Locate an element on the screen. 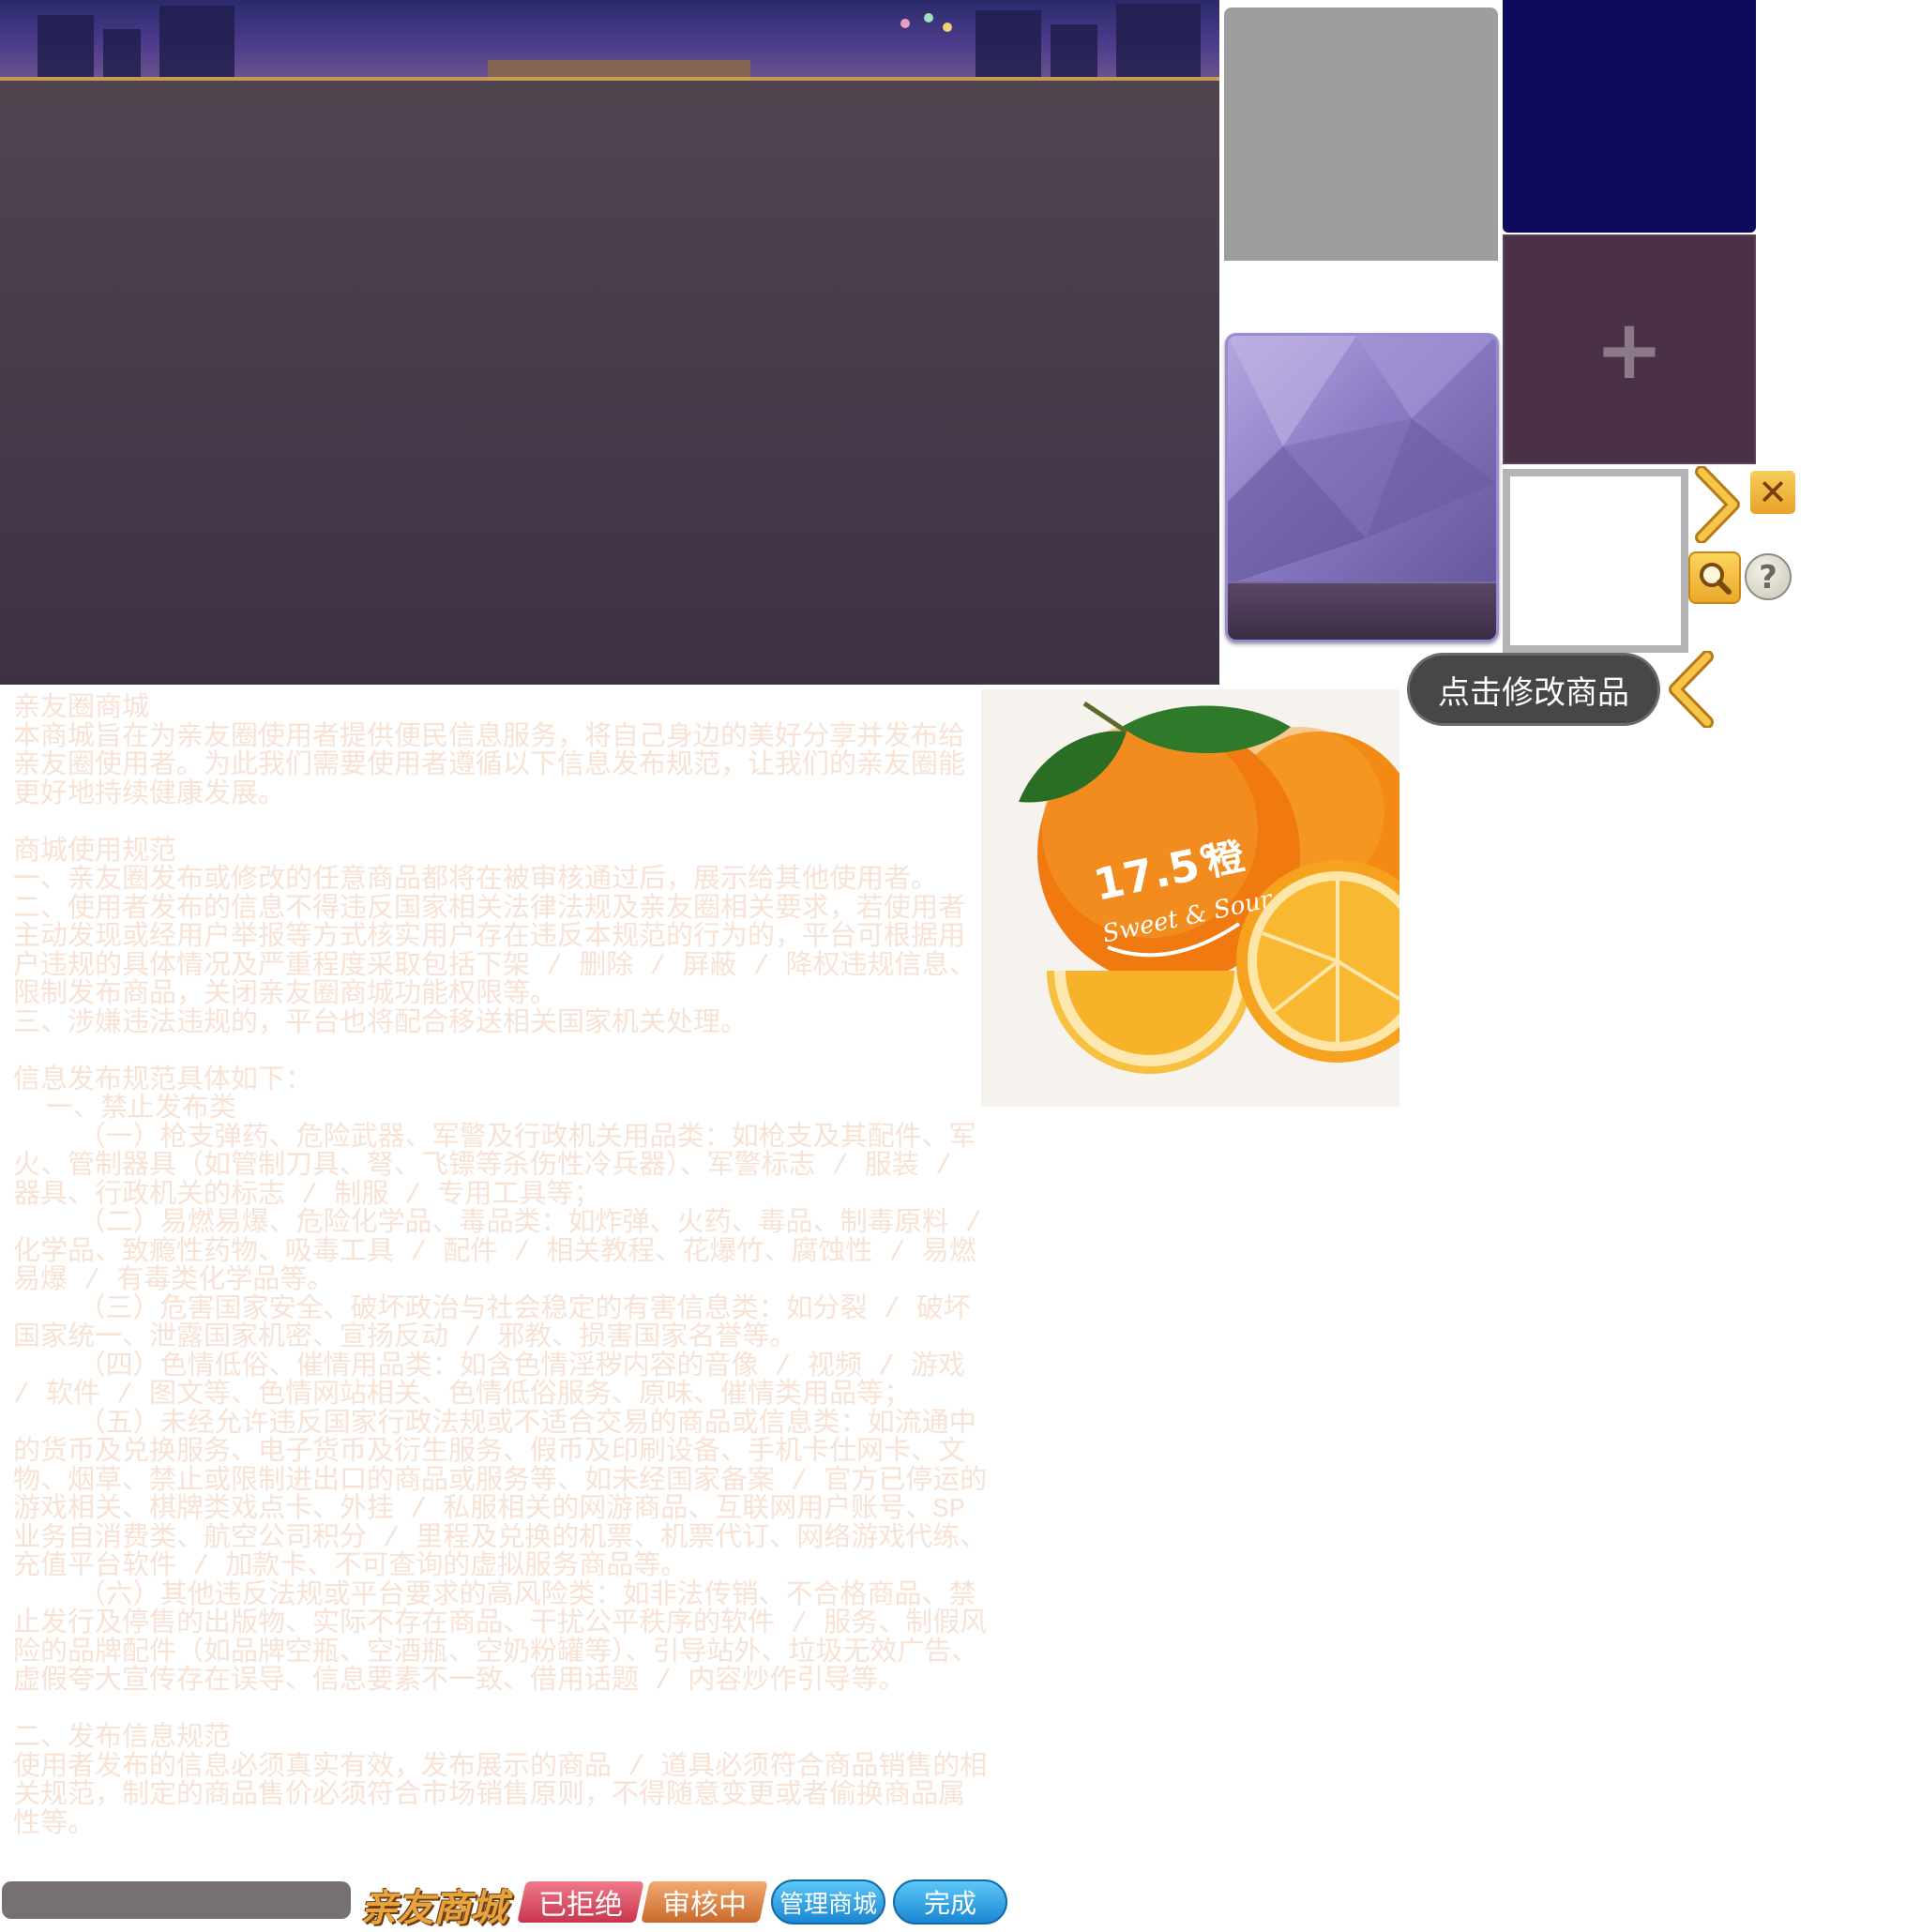 This screenshot has width=1921, height=1932. search-icon is located at coordinates (1716, 579).